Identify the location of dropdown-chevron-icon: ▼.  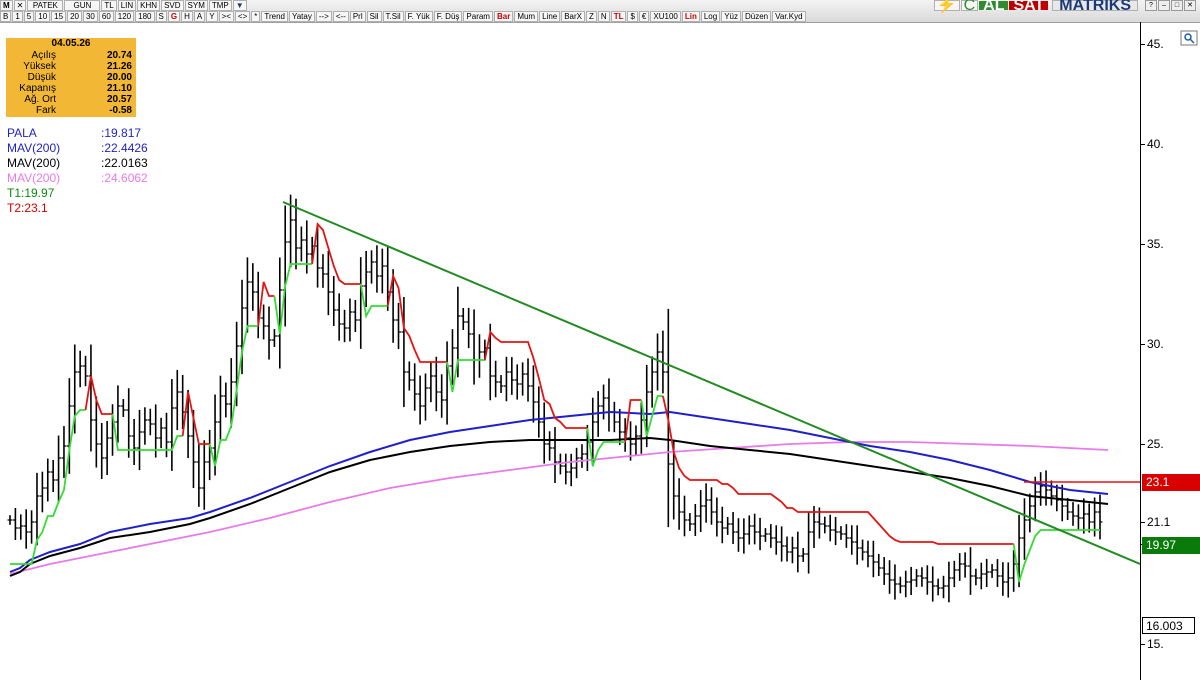
(239, 5).